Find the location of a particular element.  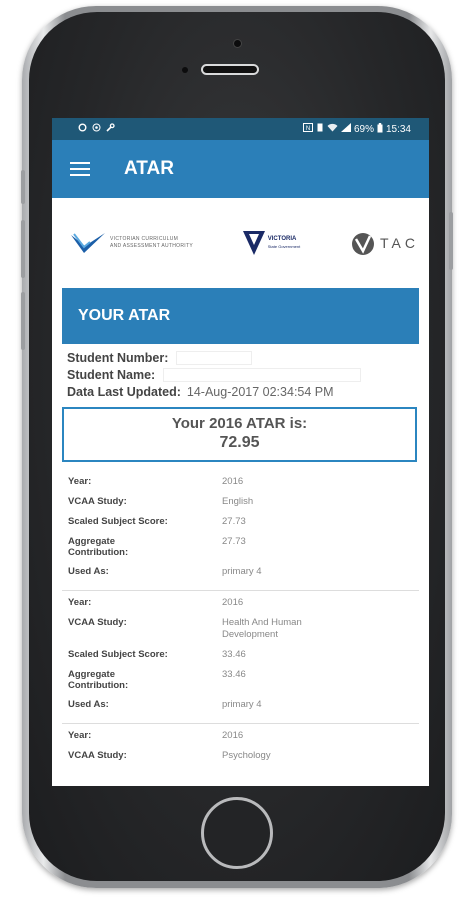

scaled-score-value: 27.73 is located at coordinates (234, 521).